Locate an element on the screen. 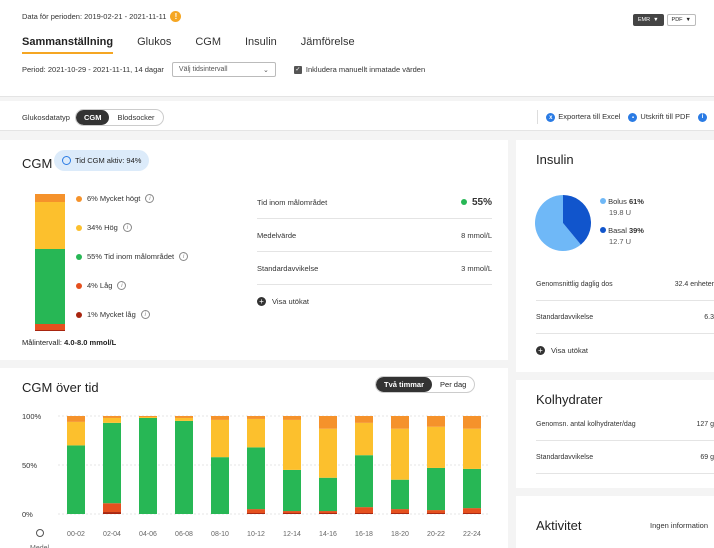  tab-sammanstallning: Sammanställning is located at coordinates (68, 45).